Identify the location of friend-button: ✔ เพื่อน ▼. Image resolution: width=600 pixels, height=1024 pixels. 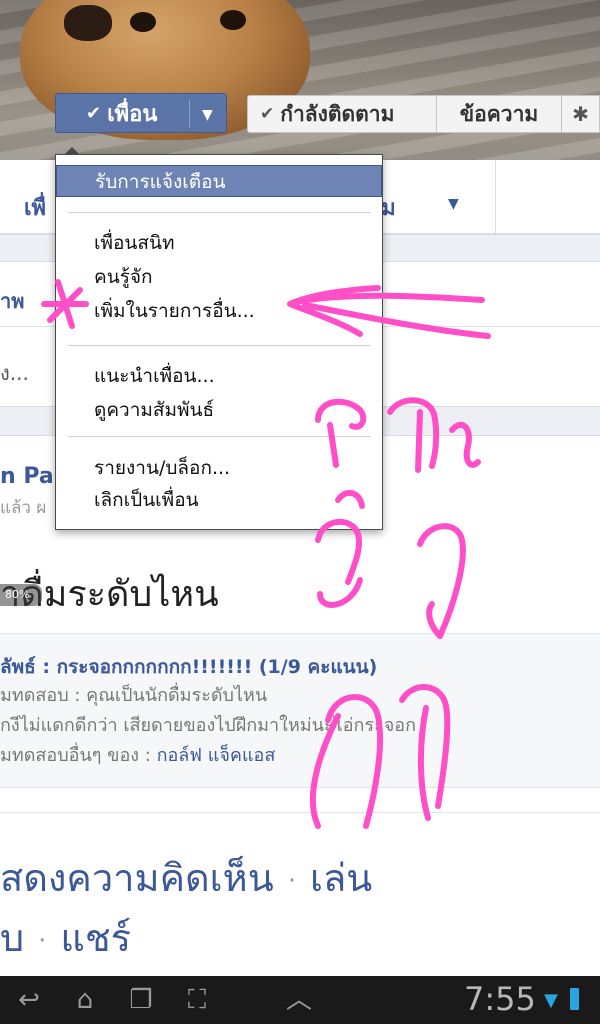
(141, 113).